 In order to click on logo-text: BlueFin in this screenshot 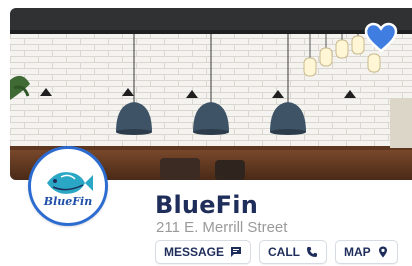, I will do `click(67, 201)`.